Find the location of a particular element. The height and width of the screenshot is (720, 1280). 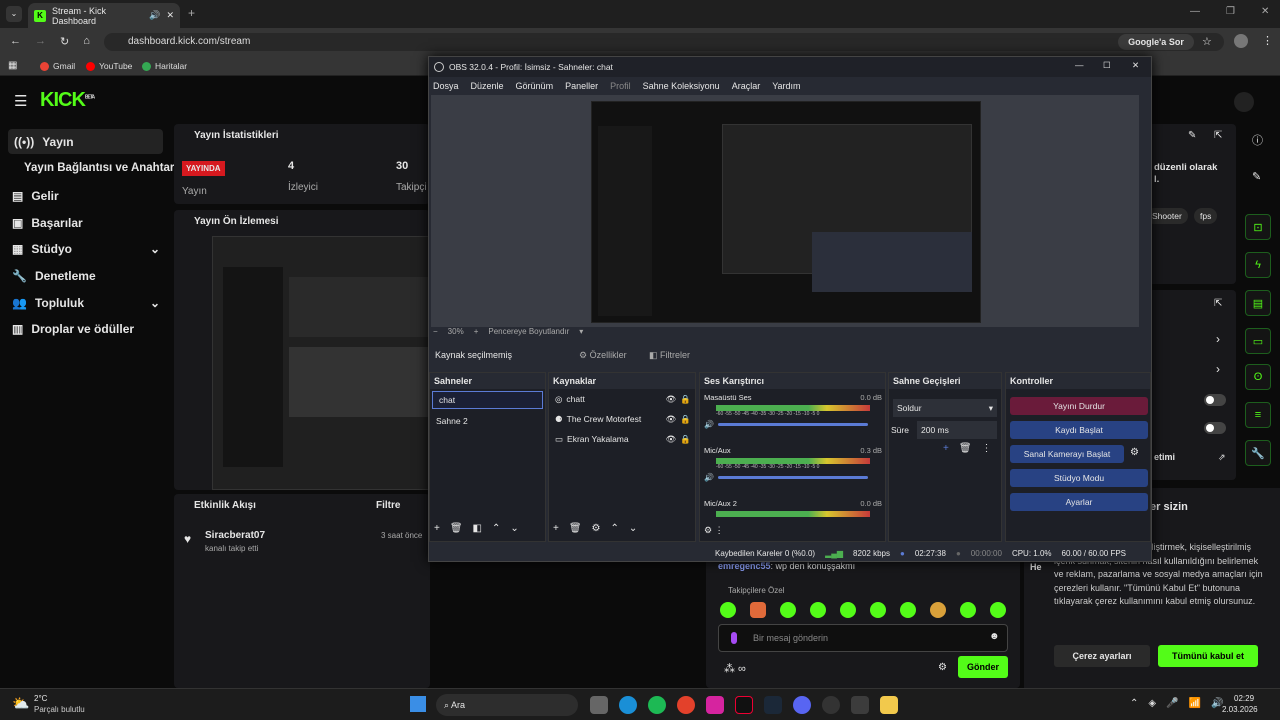

accept-all-button: Tümünü kabul et is located at coordinates (1208, 656).